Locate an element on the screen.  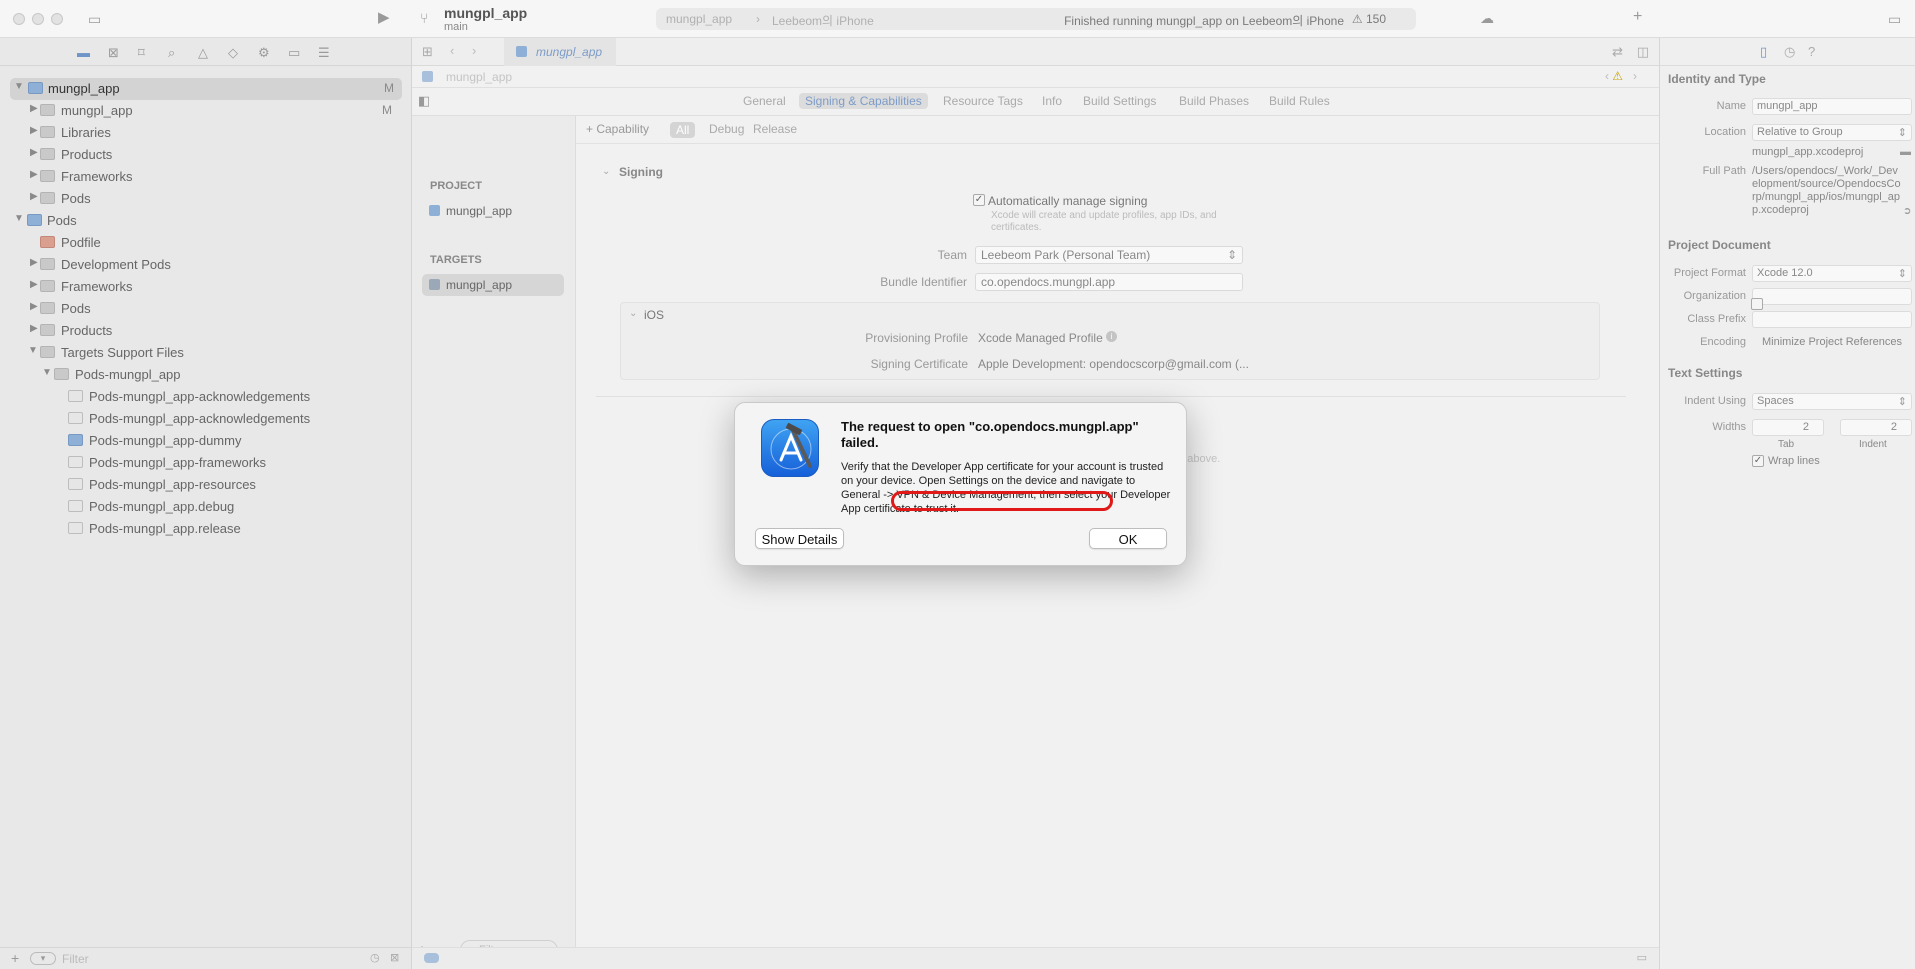
ok-button: OK is located at coordinates (1128, 538).